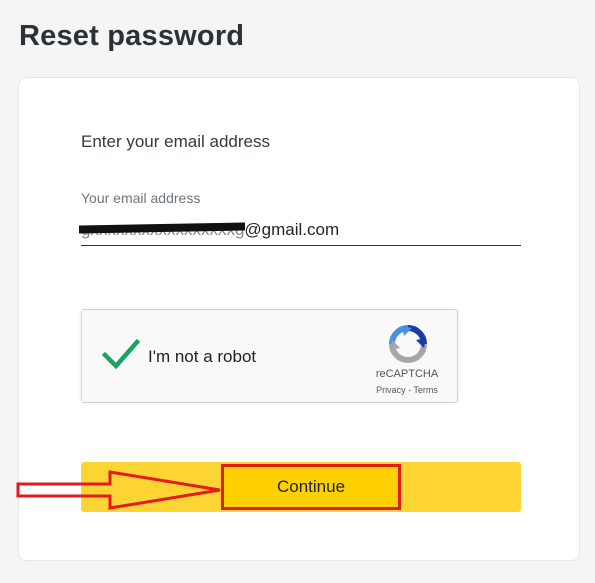 This screenshot has height=583, width=595. Describe the element at coordinates (407, 374) in the screenshot. I see `recaptcha-brand: reCAPTCHA` at that location.